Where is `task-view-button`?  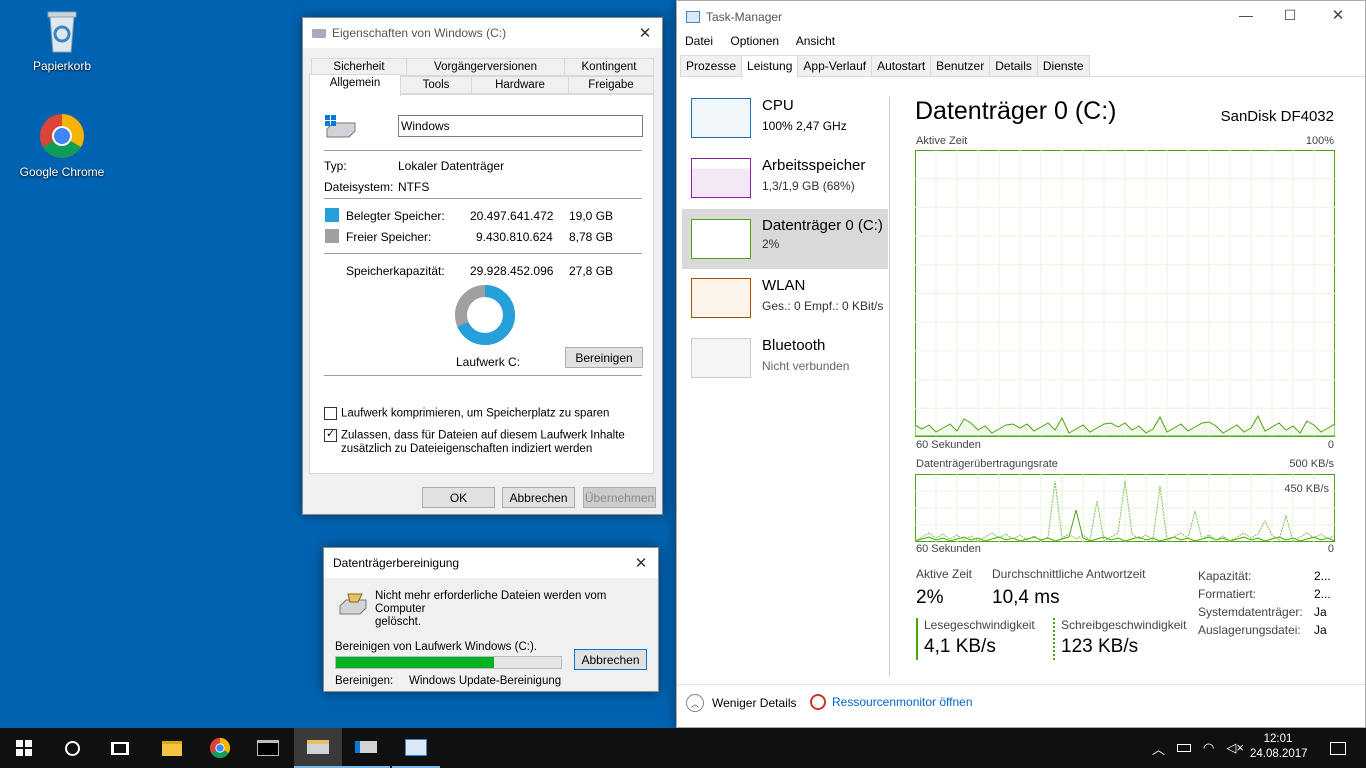
task-view-button is located at coordinates (120, 748).